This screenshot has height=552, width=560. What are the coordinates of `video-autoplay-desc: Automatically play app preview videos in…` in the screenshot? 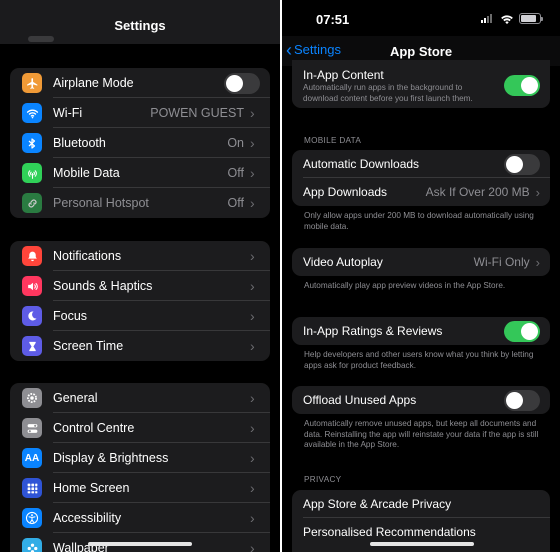 It's located at (405, 285).